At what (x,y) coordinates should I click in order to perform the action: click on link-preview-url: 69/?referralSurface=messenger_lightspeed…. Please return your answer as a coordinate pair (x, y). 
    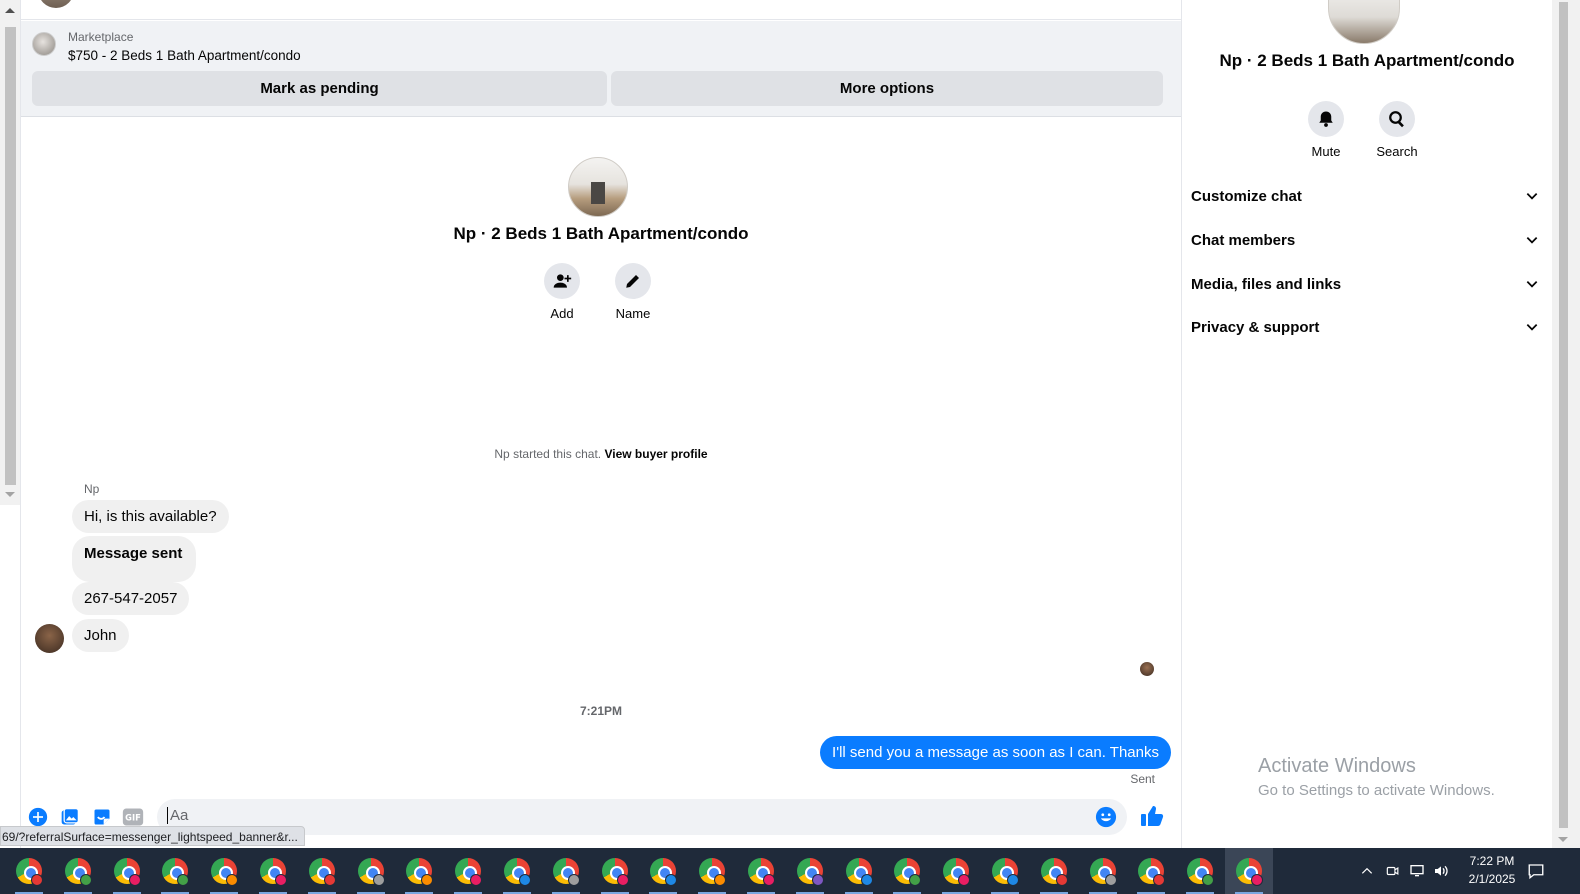
    Looking at the image, I should click on (152, 836).